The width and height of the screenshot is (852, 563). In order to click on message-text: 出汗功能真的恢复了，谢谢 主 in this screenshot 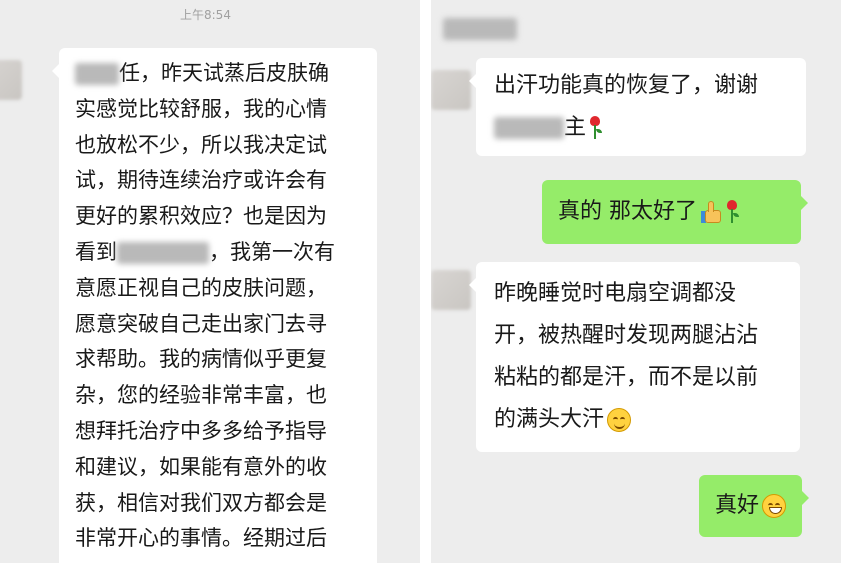, I will do `click(626, 107)`.